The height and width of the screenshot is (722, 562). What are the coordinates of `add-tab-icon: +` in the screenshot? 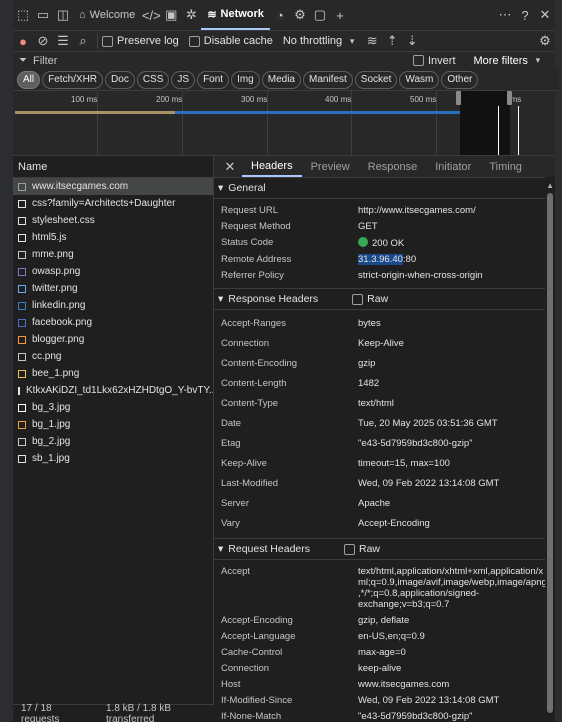 It's located at (340, 15).